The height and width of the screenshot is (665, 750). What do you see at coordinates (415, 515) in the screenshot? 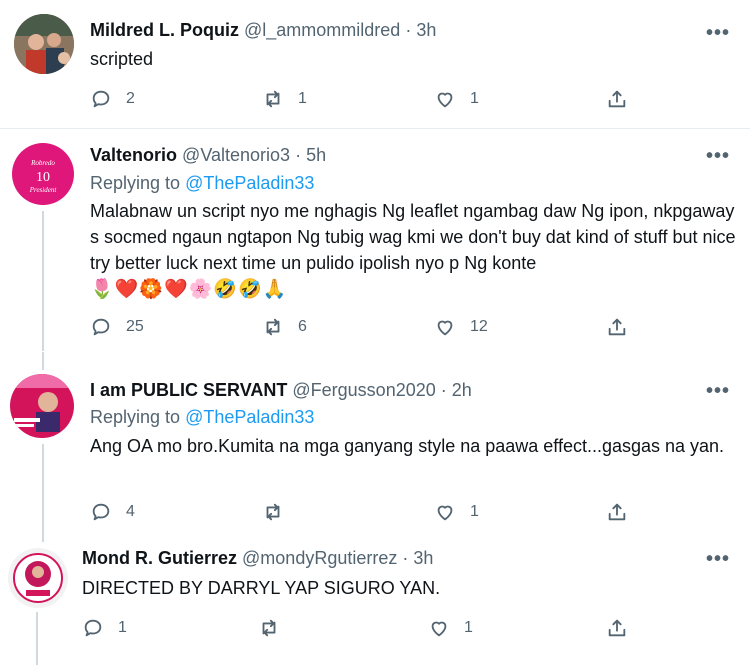
I see `tweet-actions: 4 1` at bounding box center [415, 515].